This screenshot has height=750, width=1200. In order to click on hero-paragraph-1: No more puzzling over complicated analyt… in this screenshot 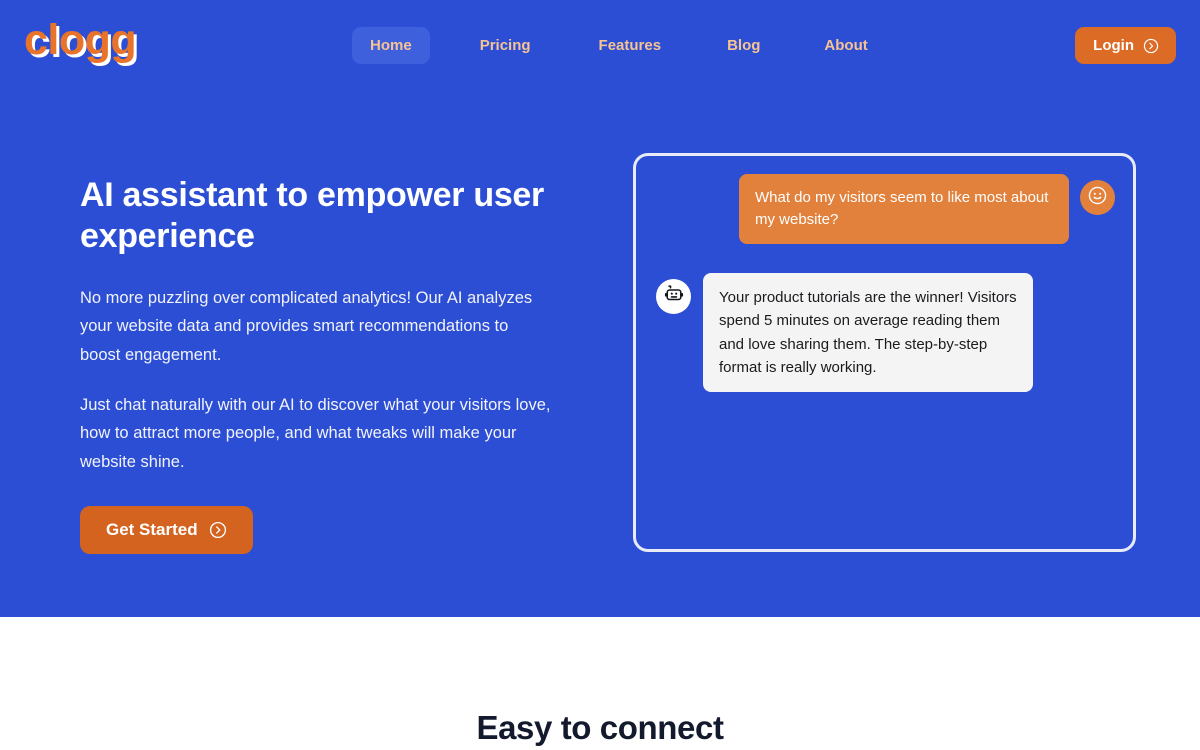, I will do `click(306, 326)`.